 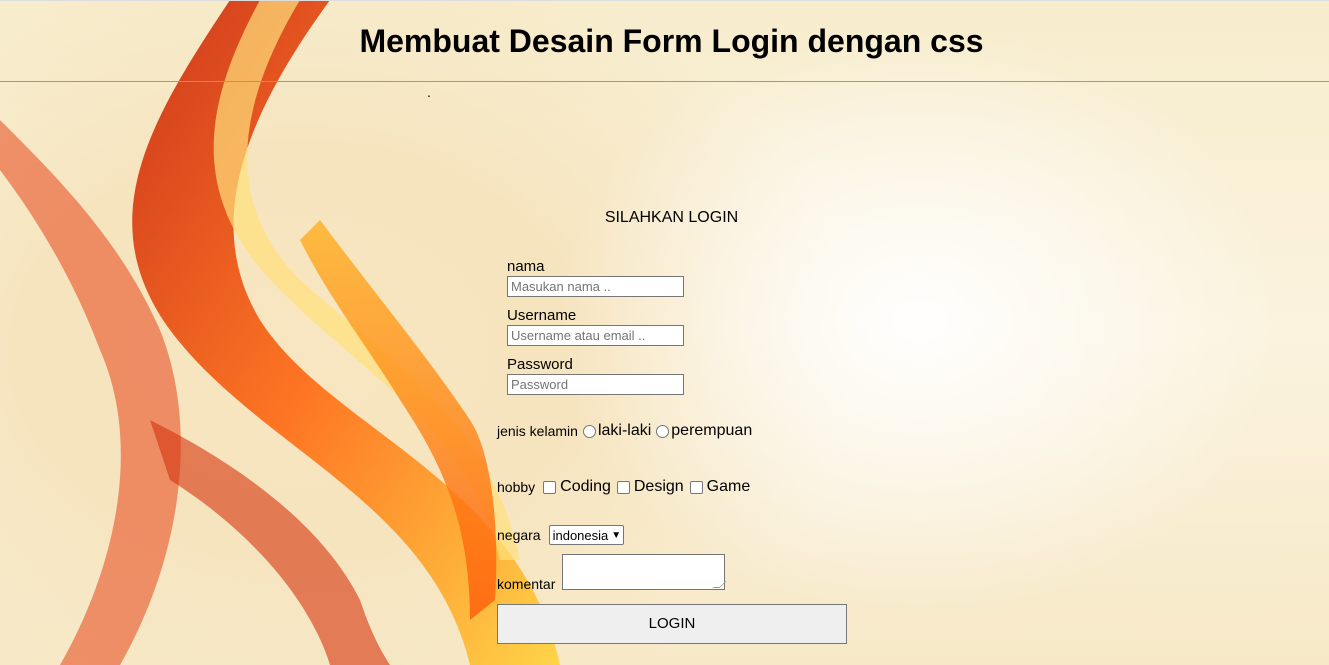 What do you see at coordinates (595, 286) in the screenshot?
I see `nama-input` at bounding box center [595, 286].